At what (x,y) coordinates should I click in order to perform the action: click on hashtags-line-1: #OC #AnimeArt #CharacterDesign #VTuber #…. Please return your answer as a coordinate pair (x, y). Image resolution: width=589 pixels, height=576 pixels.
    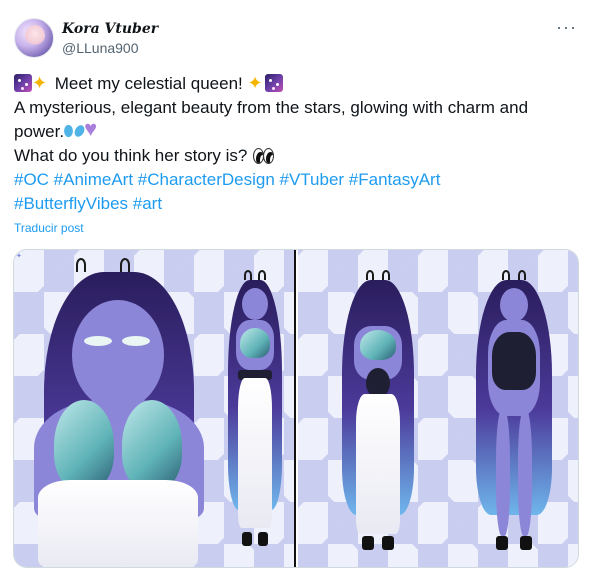
    Looking at the image, I should click on (296, 180).